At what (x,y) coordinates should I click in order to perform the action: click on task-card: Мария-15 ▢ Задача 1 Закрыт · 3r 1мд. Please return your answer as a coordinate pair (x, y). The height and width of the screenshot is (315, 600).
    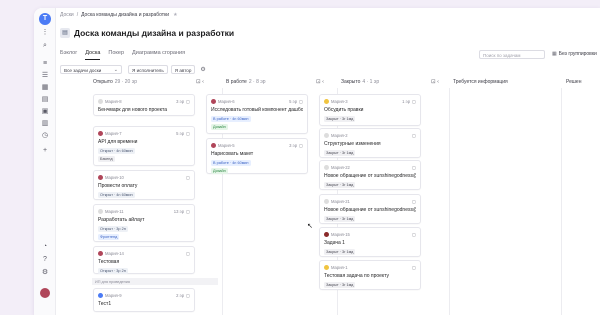
    Looking at the image, I should click on (370, 242).